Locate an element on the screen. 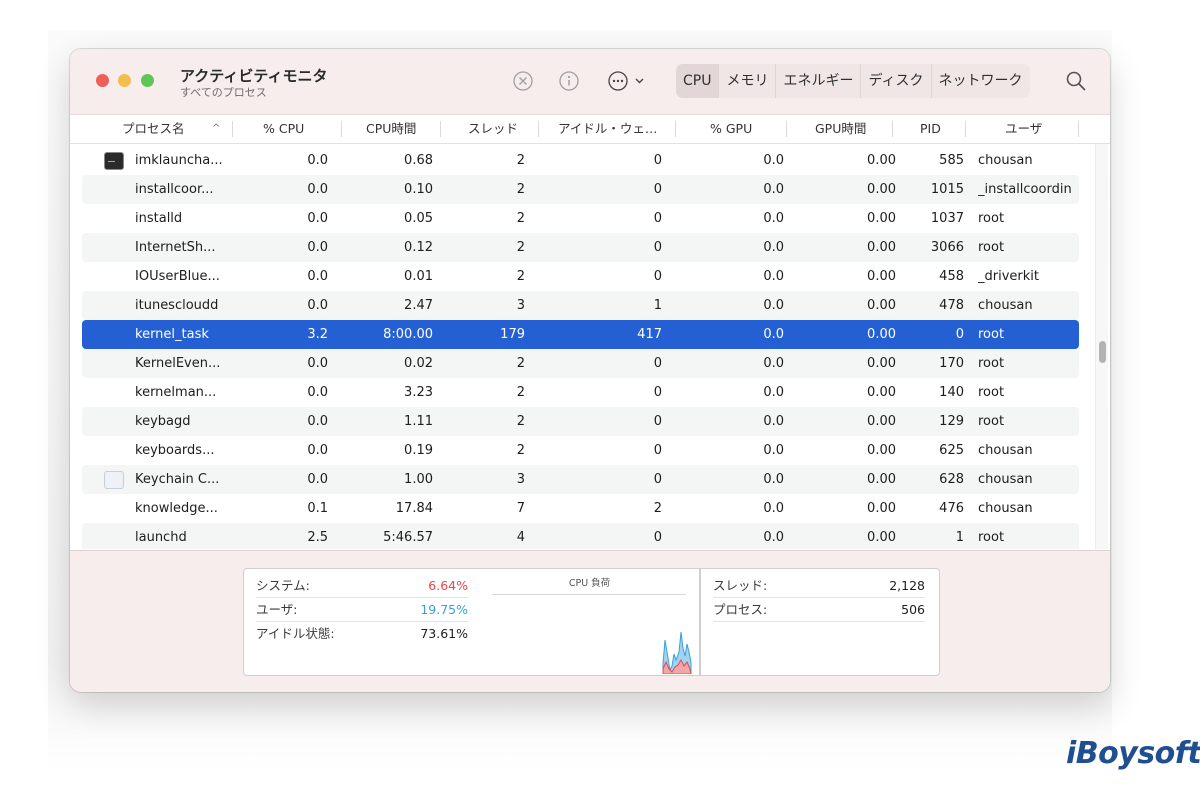 This screenshot has height=800, width=1200. process-name: keybagd is located at coordinates (163, 421).